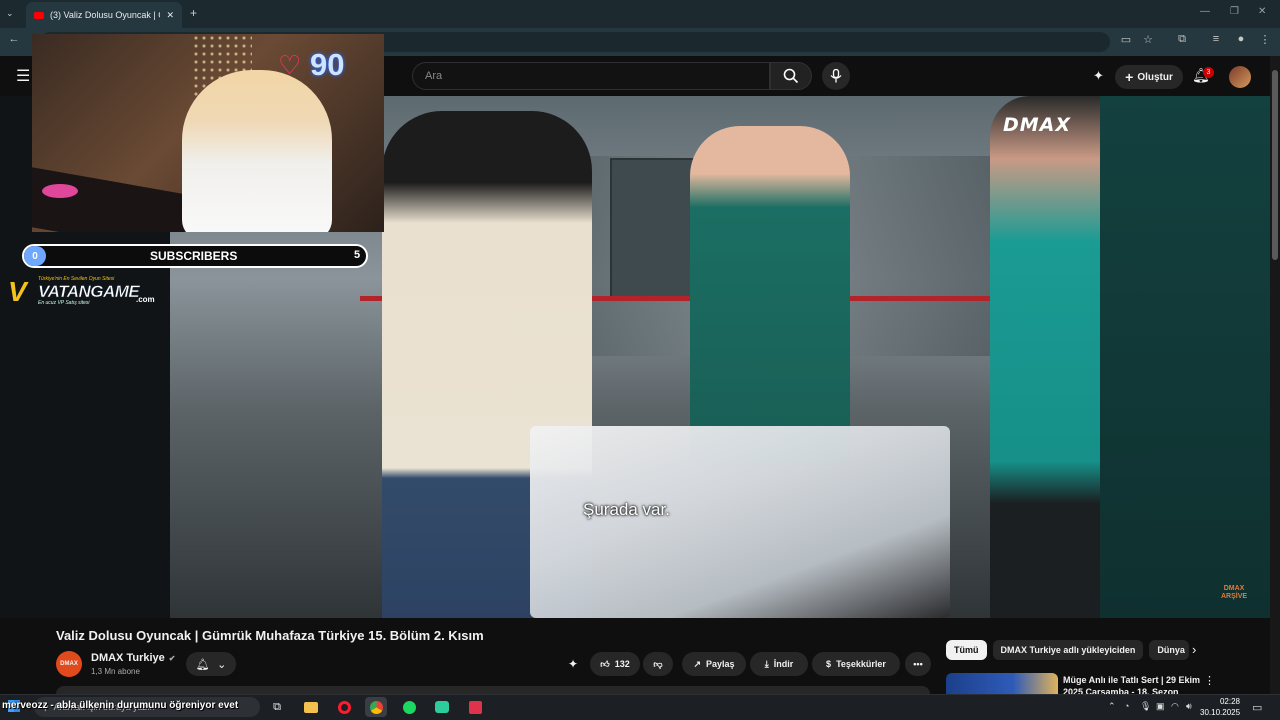 The image size is (1280, 720). Describe the element at coordinates (1185, 357) in the screenshot. I see `right-backdrop` at that location.